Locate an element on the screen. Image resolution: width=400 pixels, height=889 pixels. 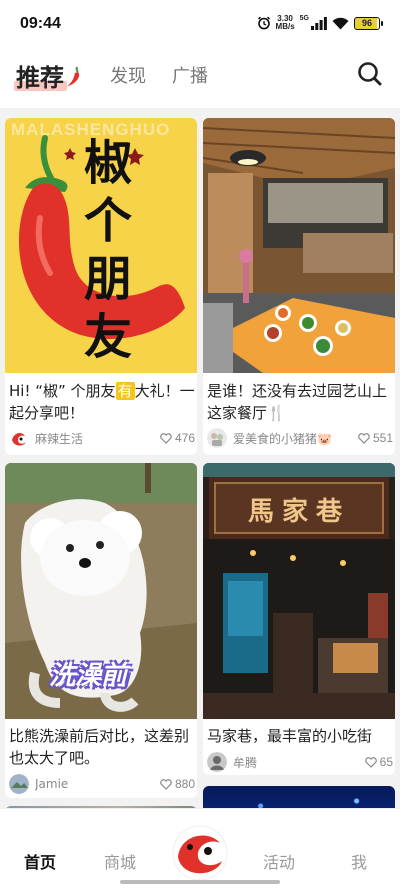
author-name: 麻辣生活 is located at coordinates (97, 438).